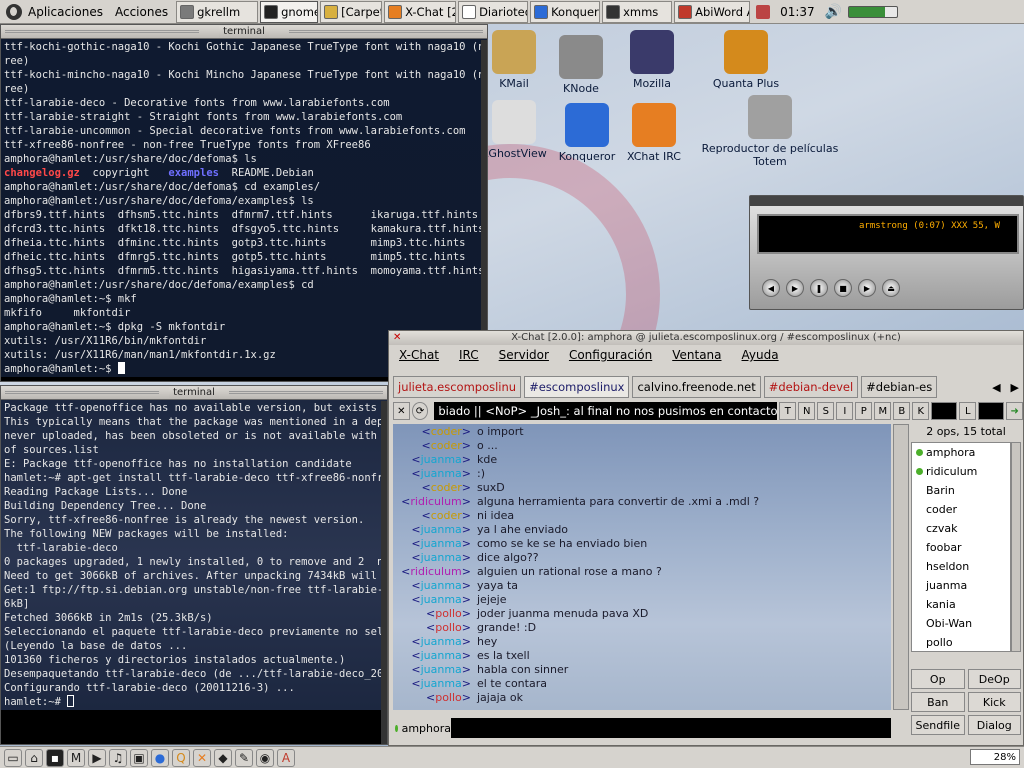 The height and width of the screenshot is (768, 1024). What do you see at coordinates (671, 728) in the screenshot?
I see `chat-input` at bounding box center [671, 728].